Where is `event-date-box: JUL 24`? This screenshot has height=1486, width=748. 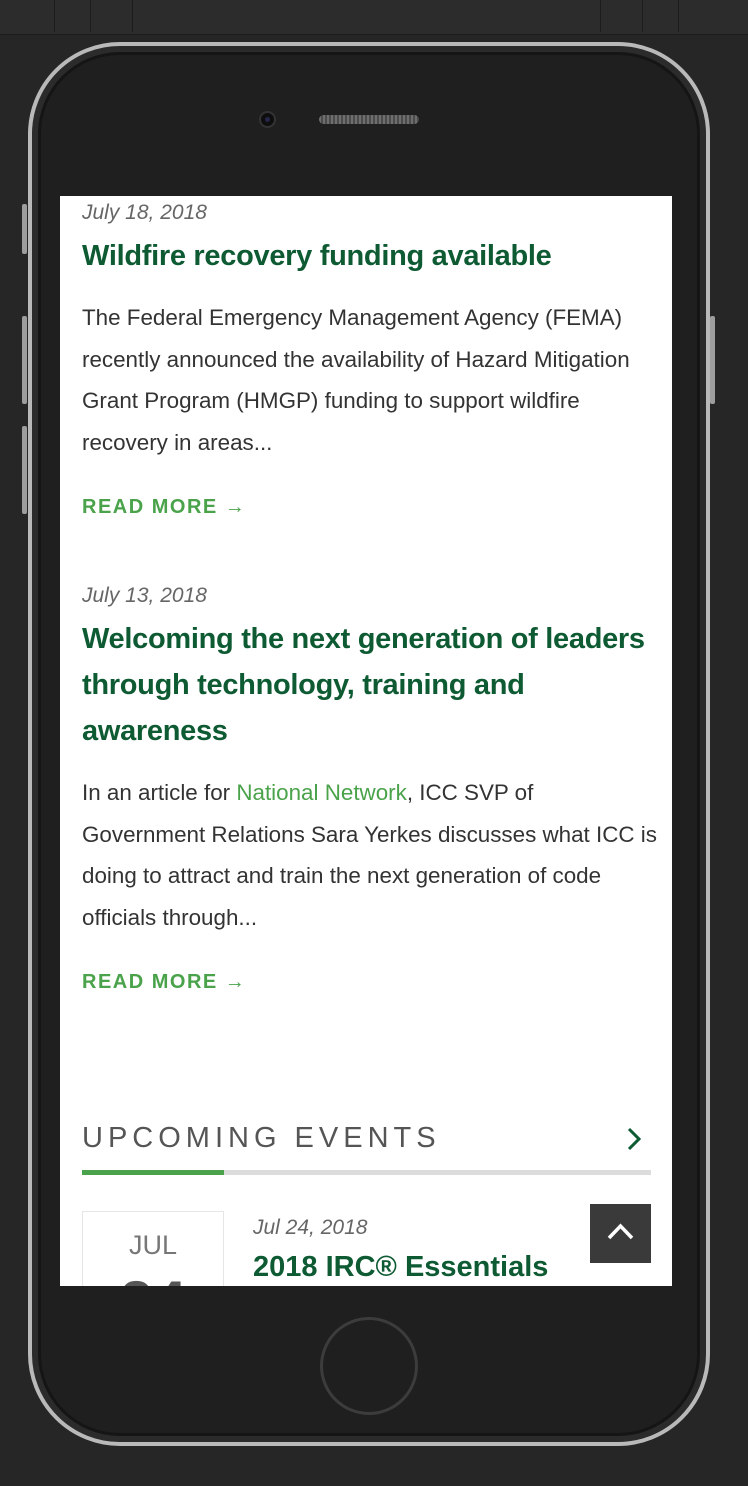
event-date-box: JUL 24 is located at coordinates (153, 1248).